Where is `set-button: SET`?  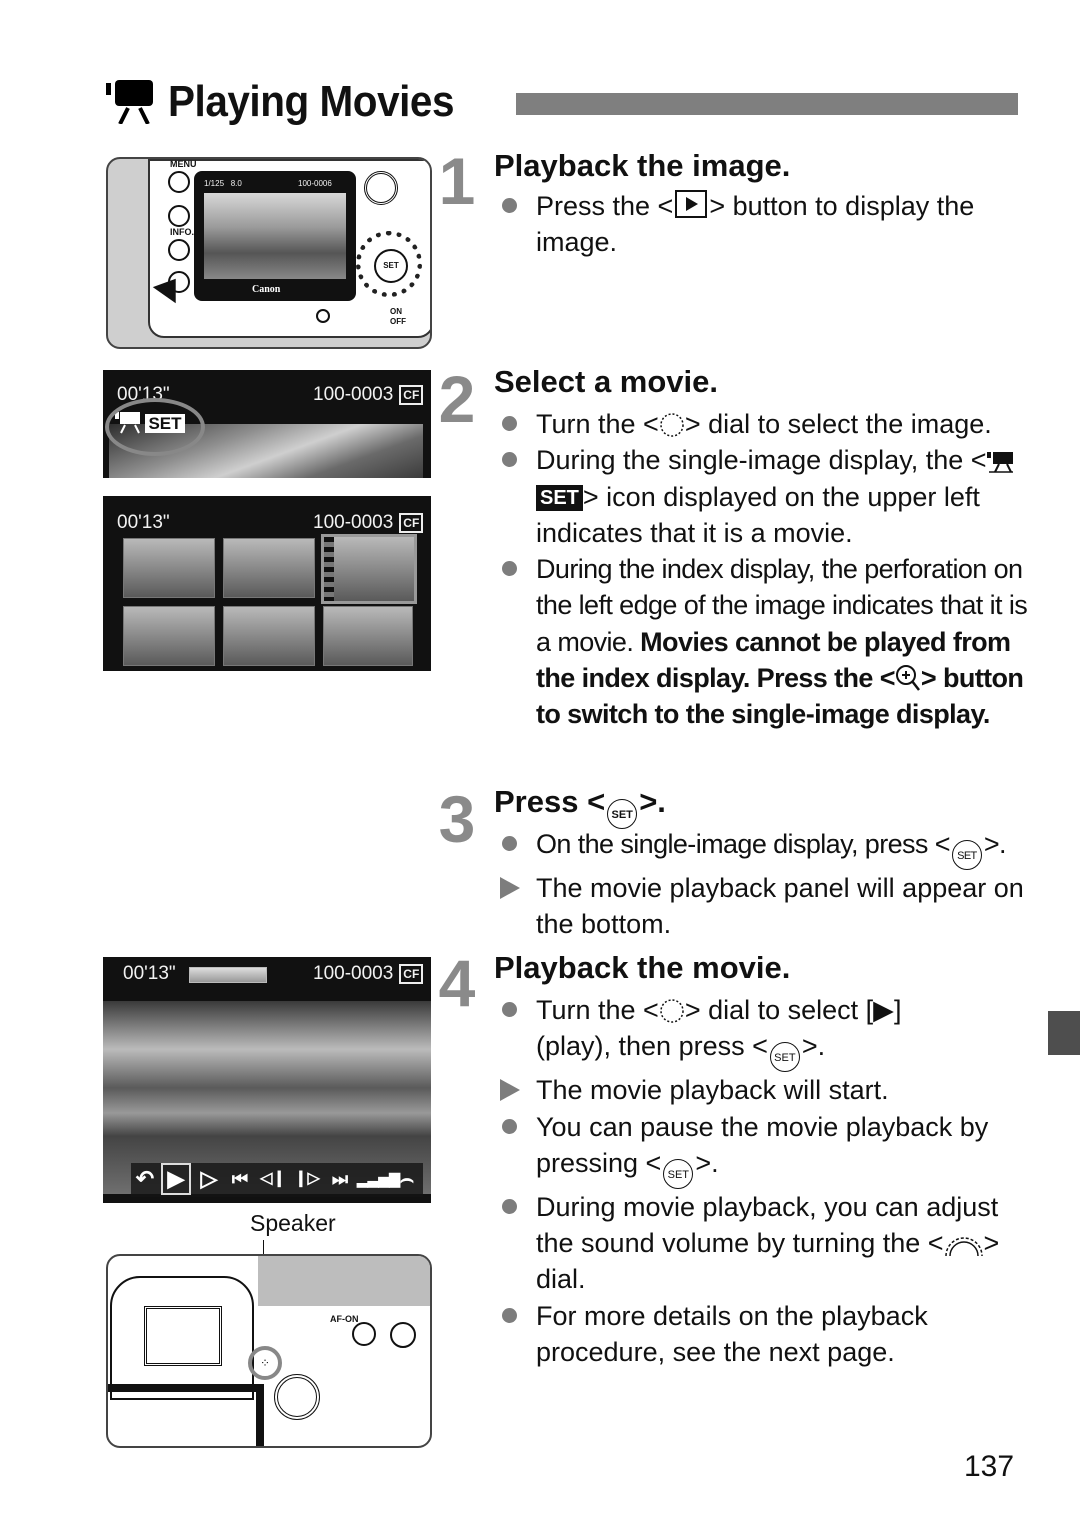 set-button: SET is located at coordinates (391, 266).